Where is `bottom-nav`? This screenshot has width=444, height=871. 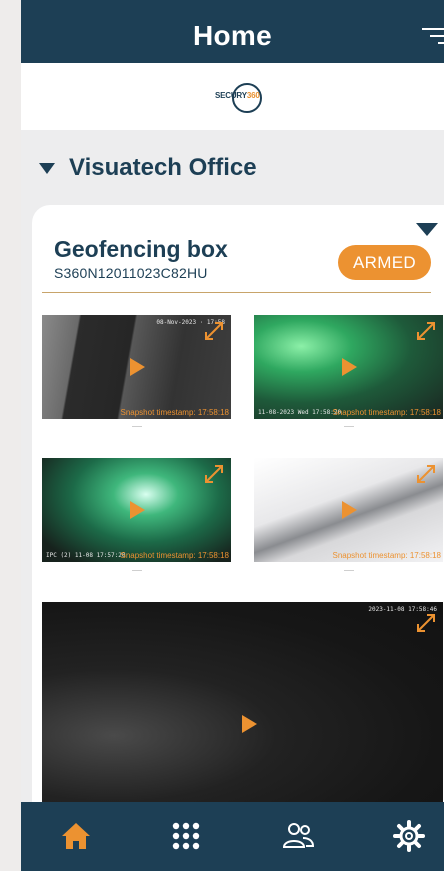 bottom-nav is located at coordinates (232, 836).